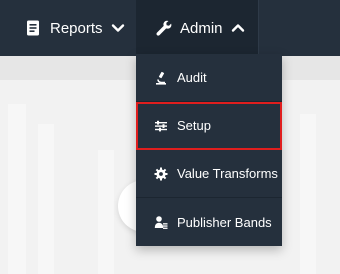 This screenshot has height=274, width=340. I want to click on menu-item-label: Publisher Bands, so click(224, 222).